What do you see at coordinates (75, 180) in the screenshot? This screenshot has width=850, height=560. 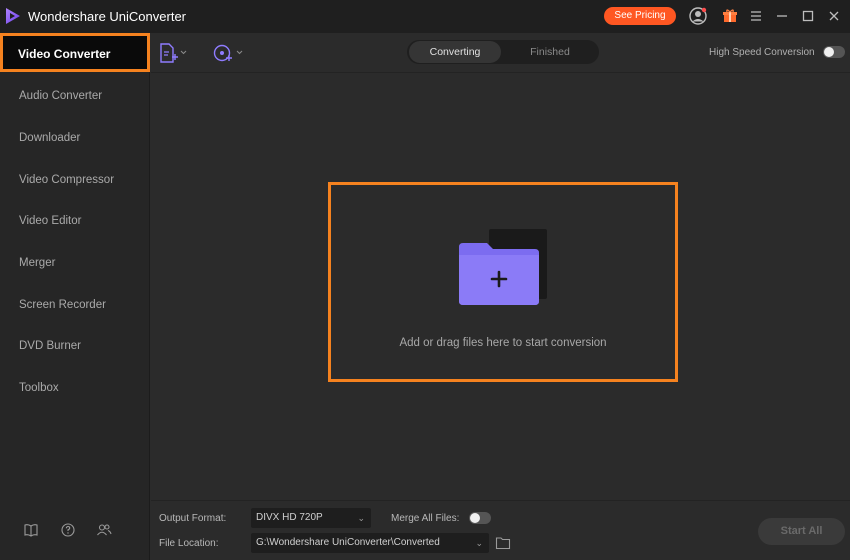 I see `sidebar-item-video-compressor: Video Compressor` at bounding box center [75, 180].